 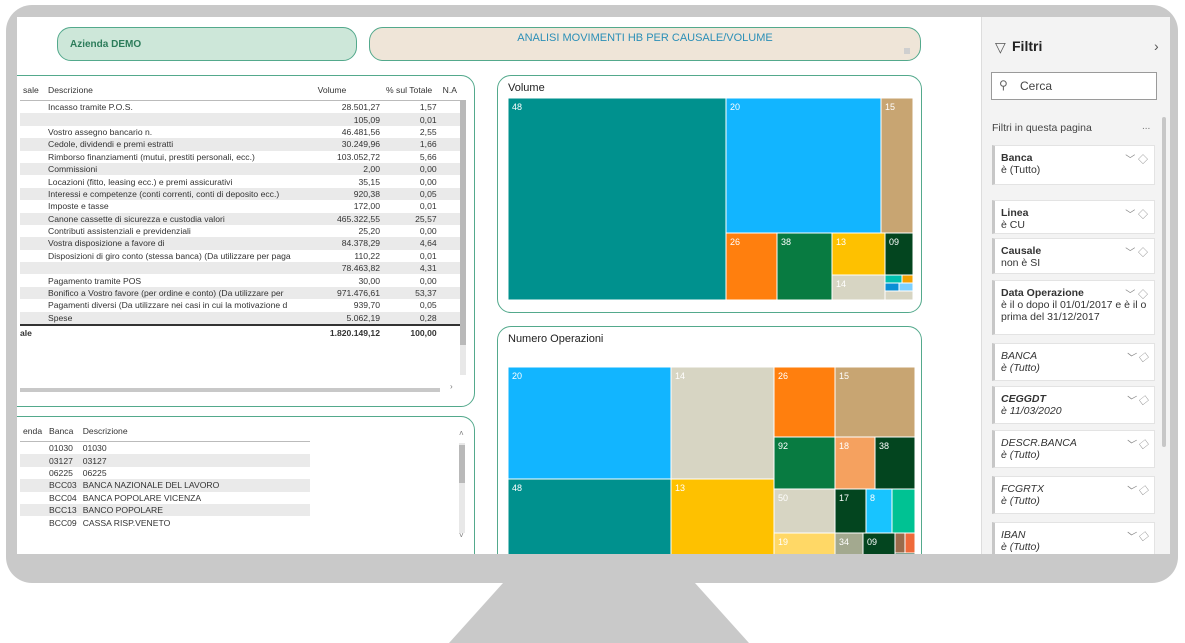 I want to click on banks-scroll-thumb, so click(x=462, y=464).